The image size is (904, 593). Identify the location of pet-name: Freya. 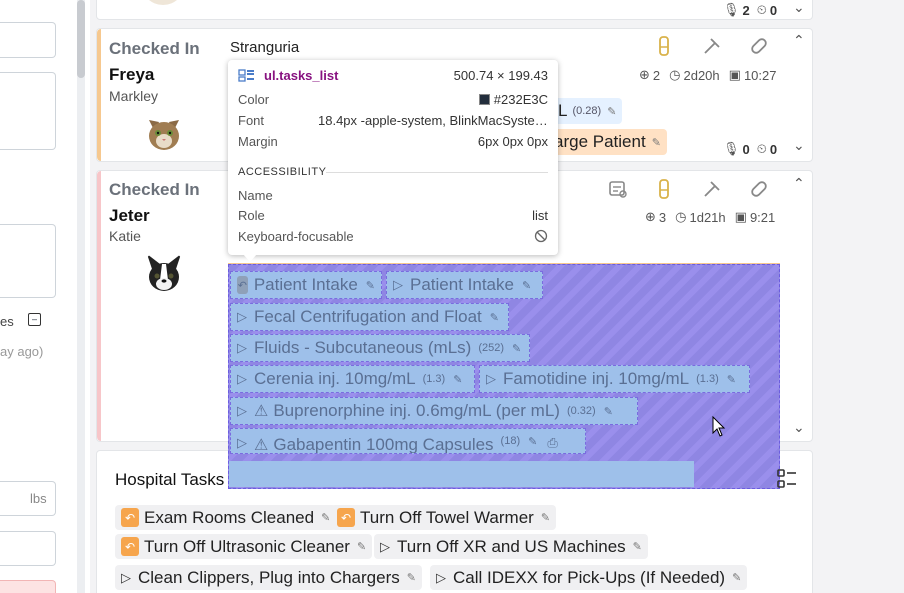
(131, 75).